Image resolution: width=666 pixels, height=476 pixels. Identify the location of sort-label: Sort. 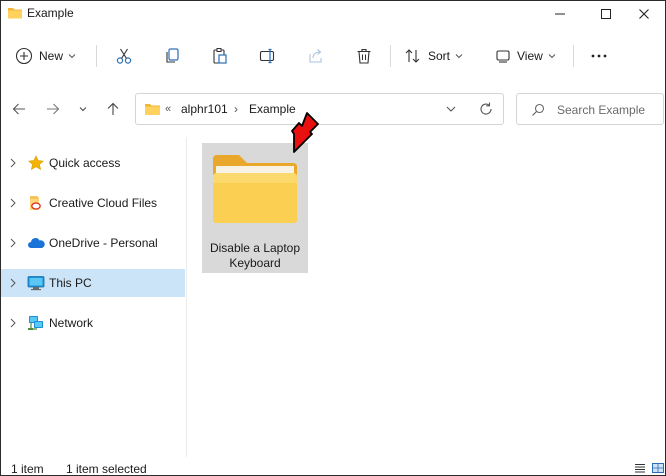
(439, 56).